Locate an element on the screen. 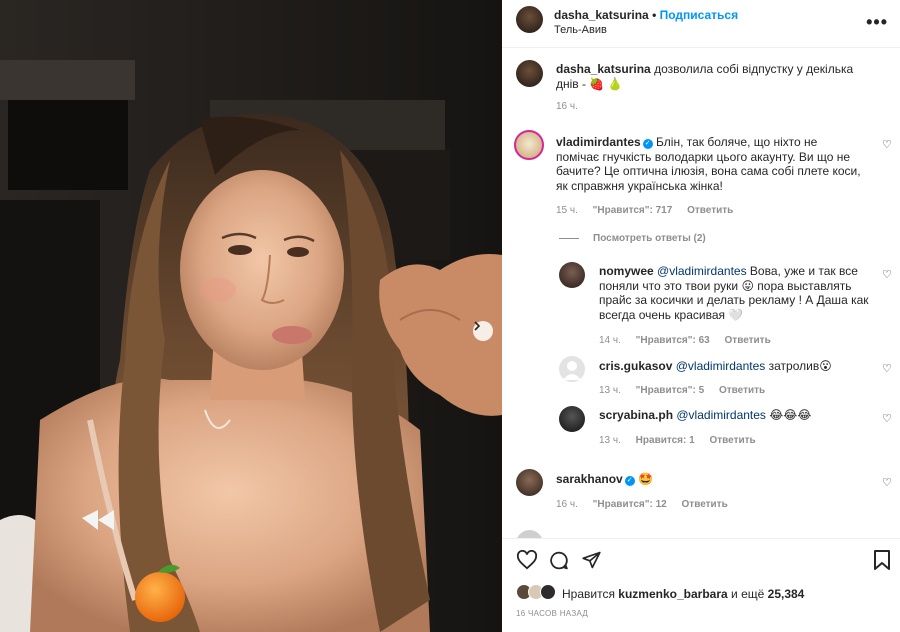 Image resolution: width=900 pixels, height=632 pixels. reply-meta: 13 ч. Нравится: 1 Ответить is located at coordinates (683, 440).